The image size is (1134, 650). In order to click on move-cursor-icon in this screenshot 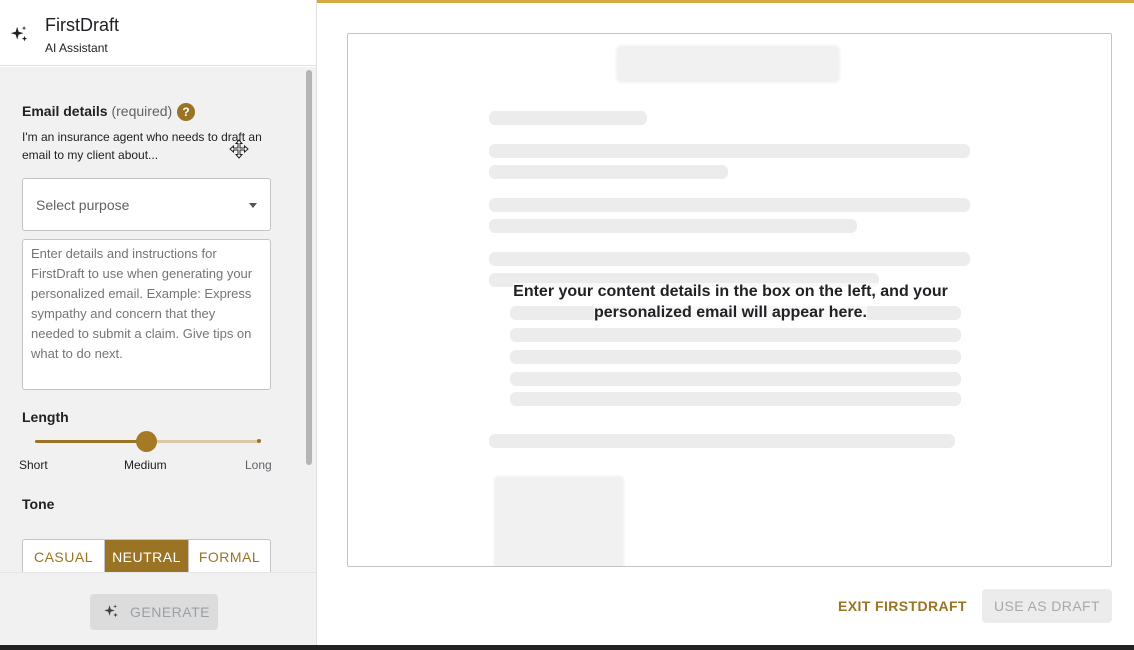, I will do `click(239, 149)`.